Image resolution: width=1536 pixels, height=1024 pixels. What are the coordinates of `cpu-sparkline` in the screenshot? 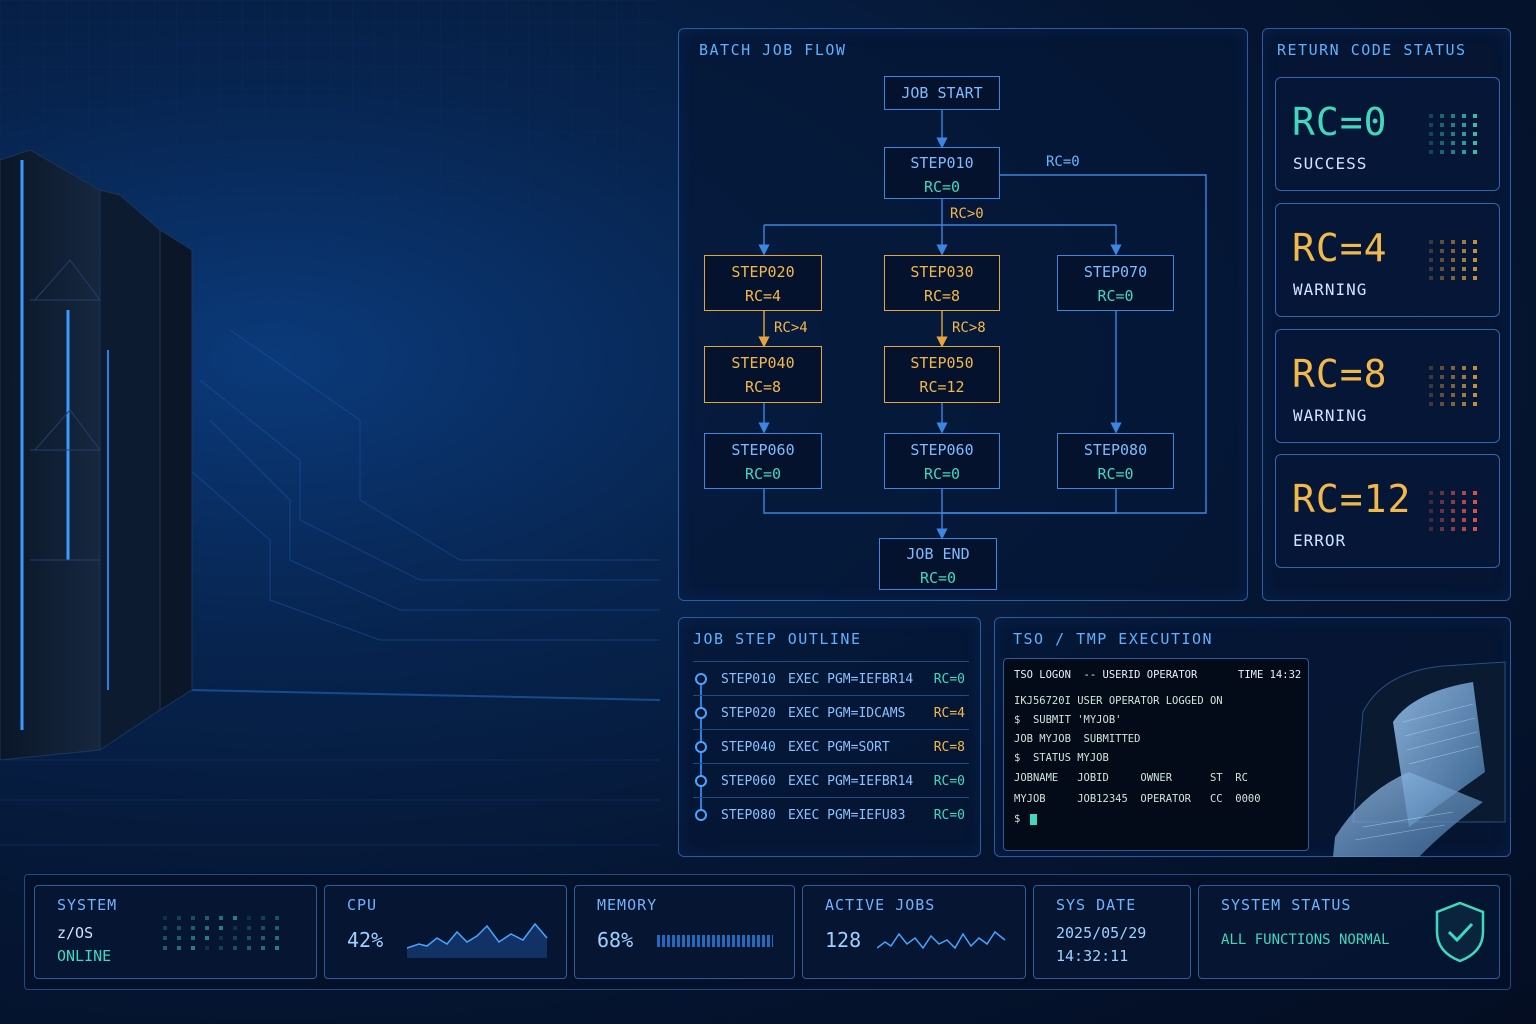 It's located at (477, 940).